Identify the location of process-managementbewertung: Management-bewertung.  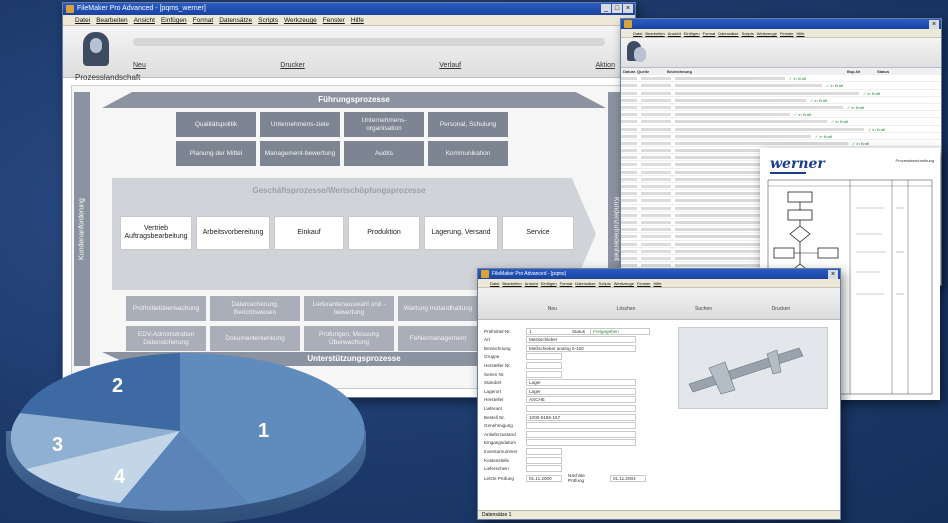
(300, 153).